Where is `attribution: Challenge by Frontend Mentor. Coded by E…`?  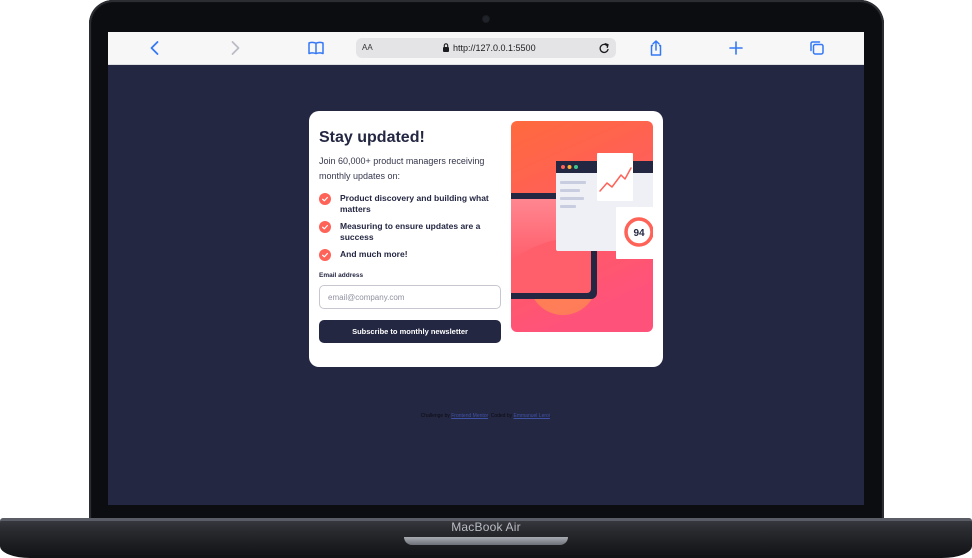
attribution: Challenge by Frontend Mentor. Coded by E… is located at coordinates (486, 416).